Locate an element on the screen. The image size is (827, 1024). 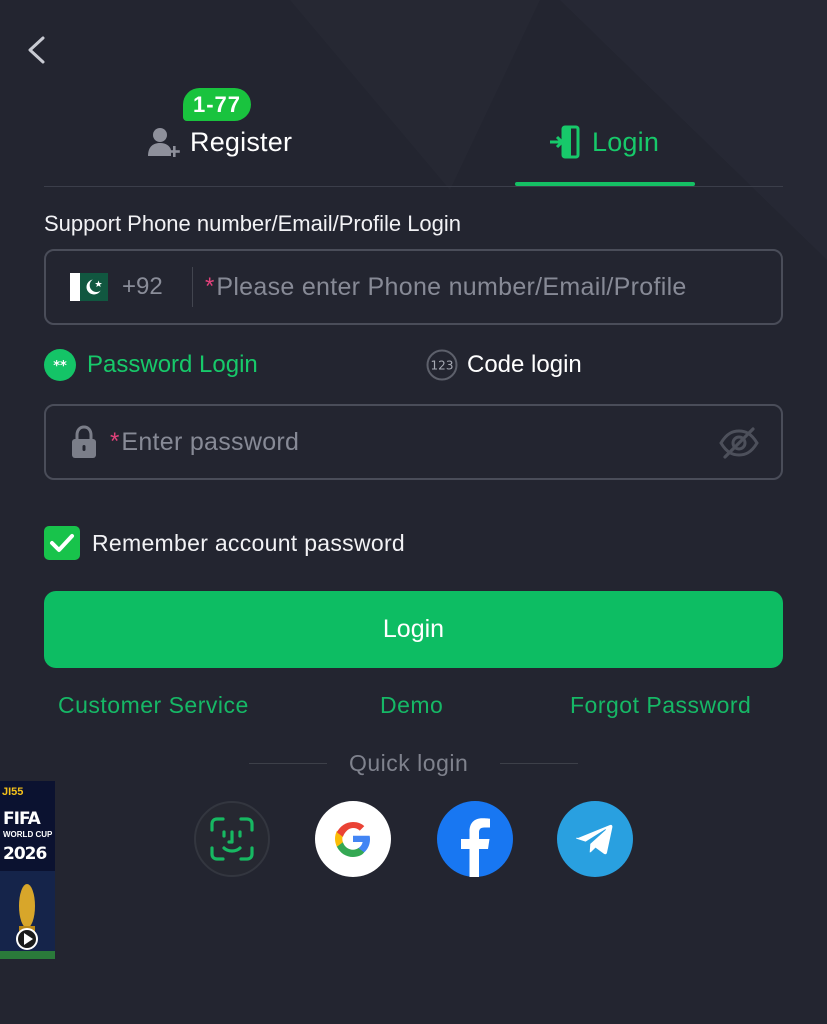
password-input-field: * Enter password is located at coordinates (413, 442).